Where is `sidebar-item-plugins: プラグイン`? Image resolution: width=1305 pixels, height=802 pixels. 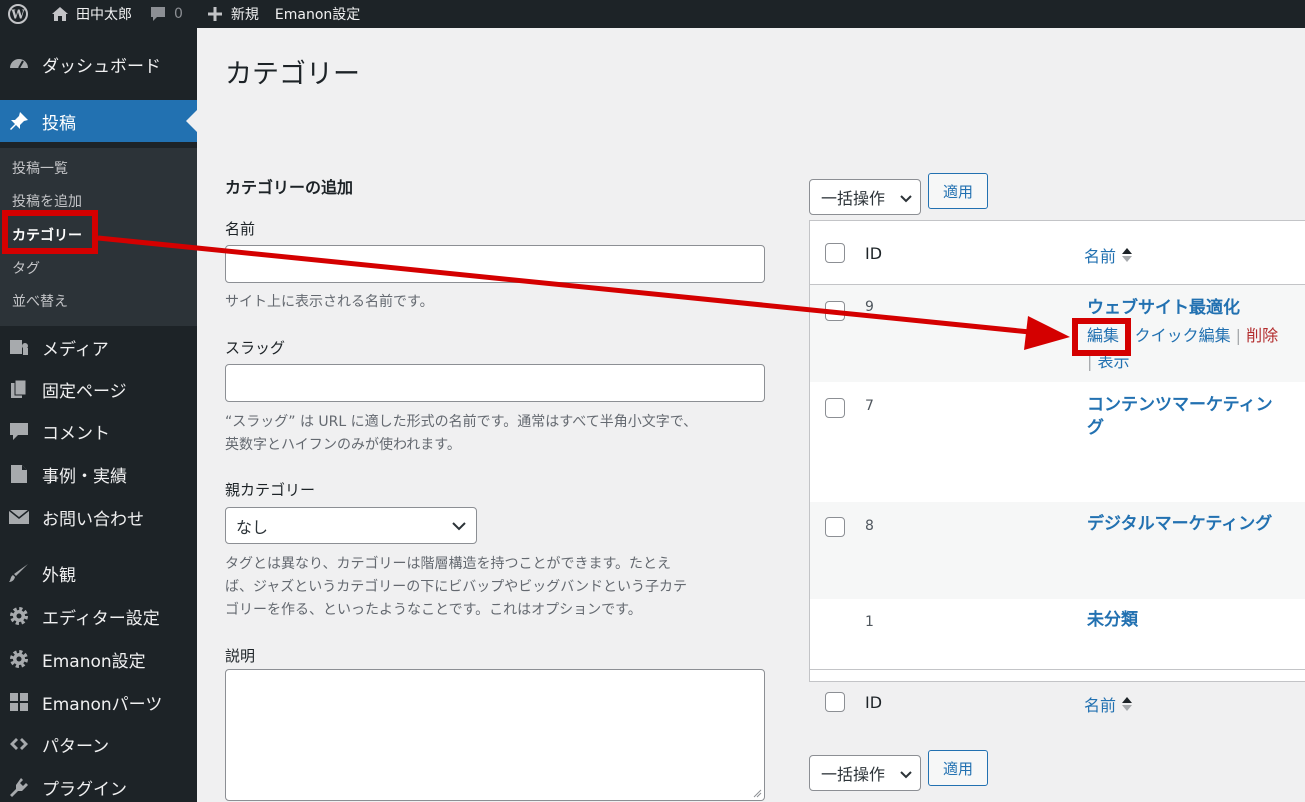 sidebar-item-plugins: プラグイン is located at coordinates (98, 785).